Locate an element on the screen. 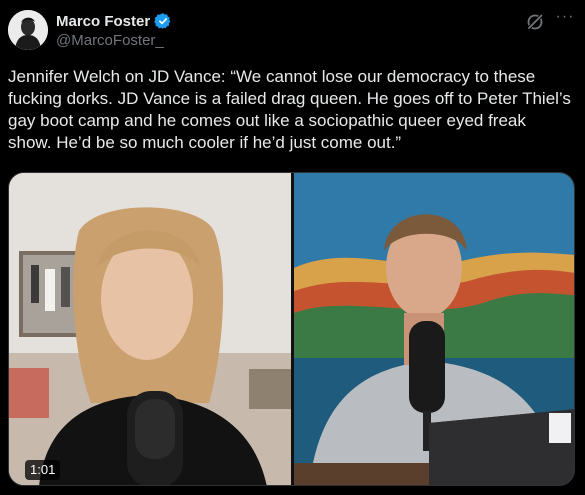 The image size is (585, 495). more-icon: ··· is located at coordinates (565, 19).